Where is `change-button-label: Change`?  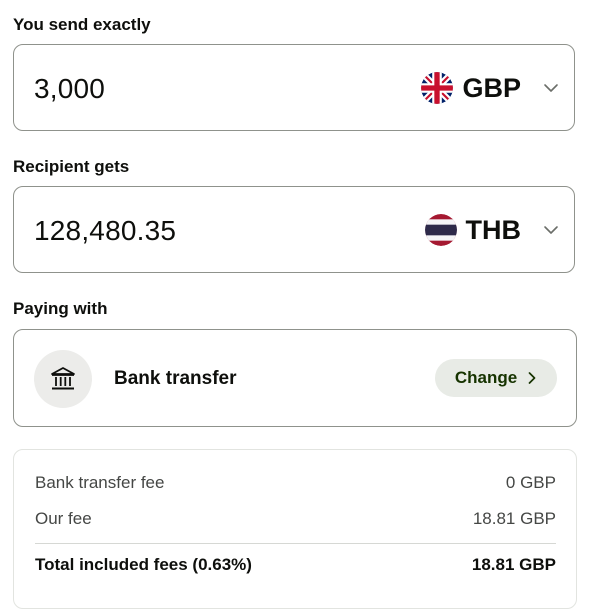 change-button-label: Change is located at coordinates (486, 377).